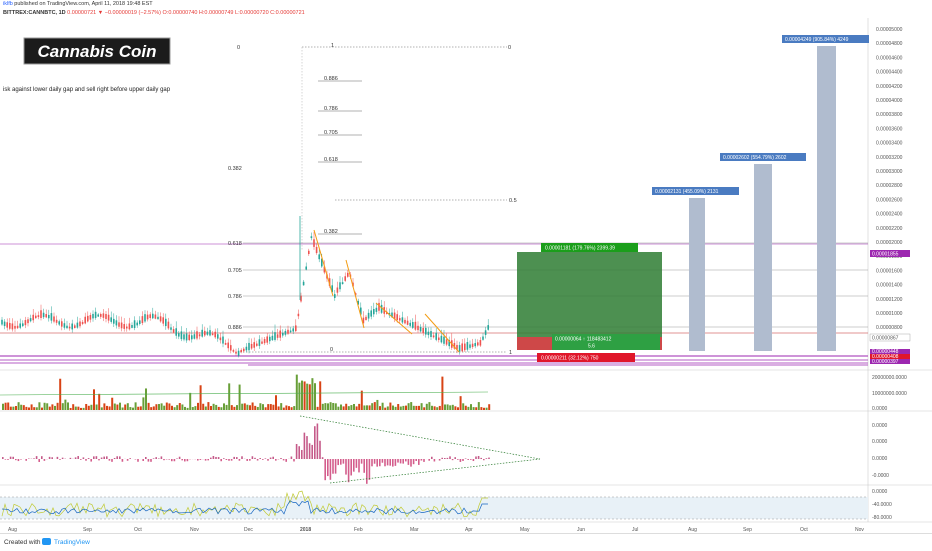 Image resolution: width=932 pixels, height=551 pixels. What do you see at coordinates (331, 232) in the screenshot?
I see `fib-level-382: 0.382` at bounding box center [331, 232].